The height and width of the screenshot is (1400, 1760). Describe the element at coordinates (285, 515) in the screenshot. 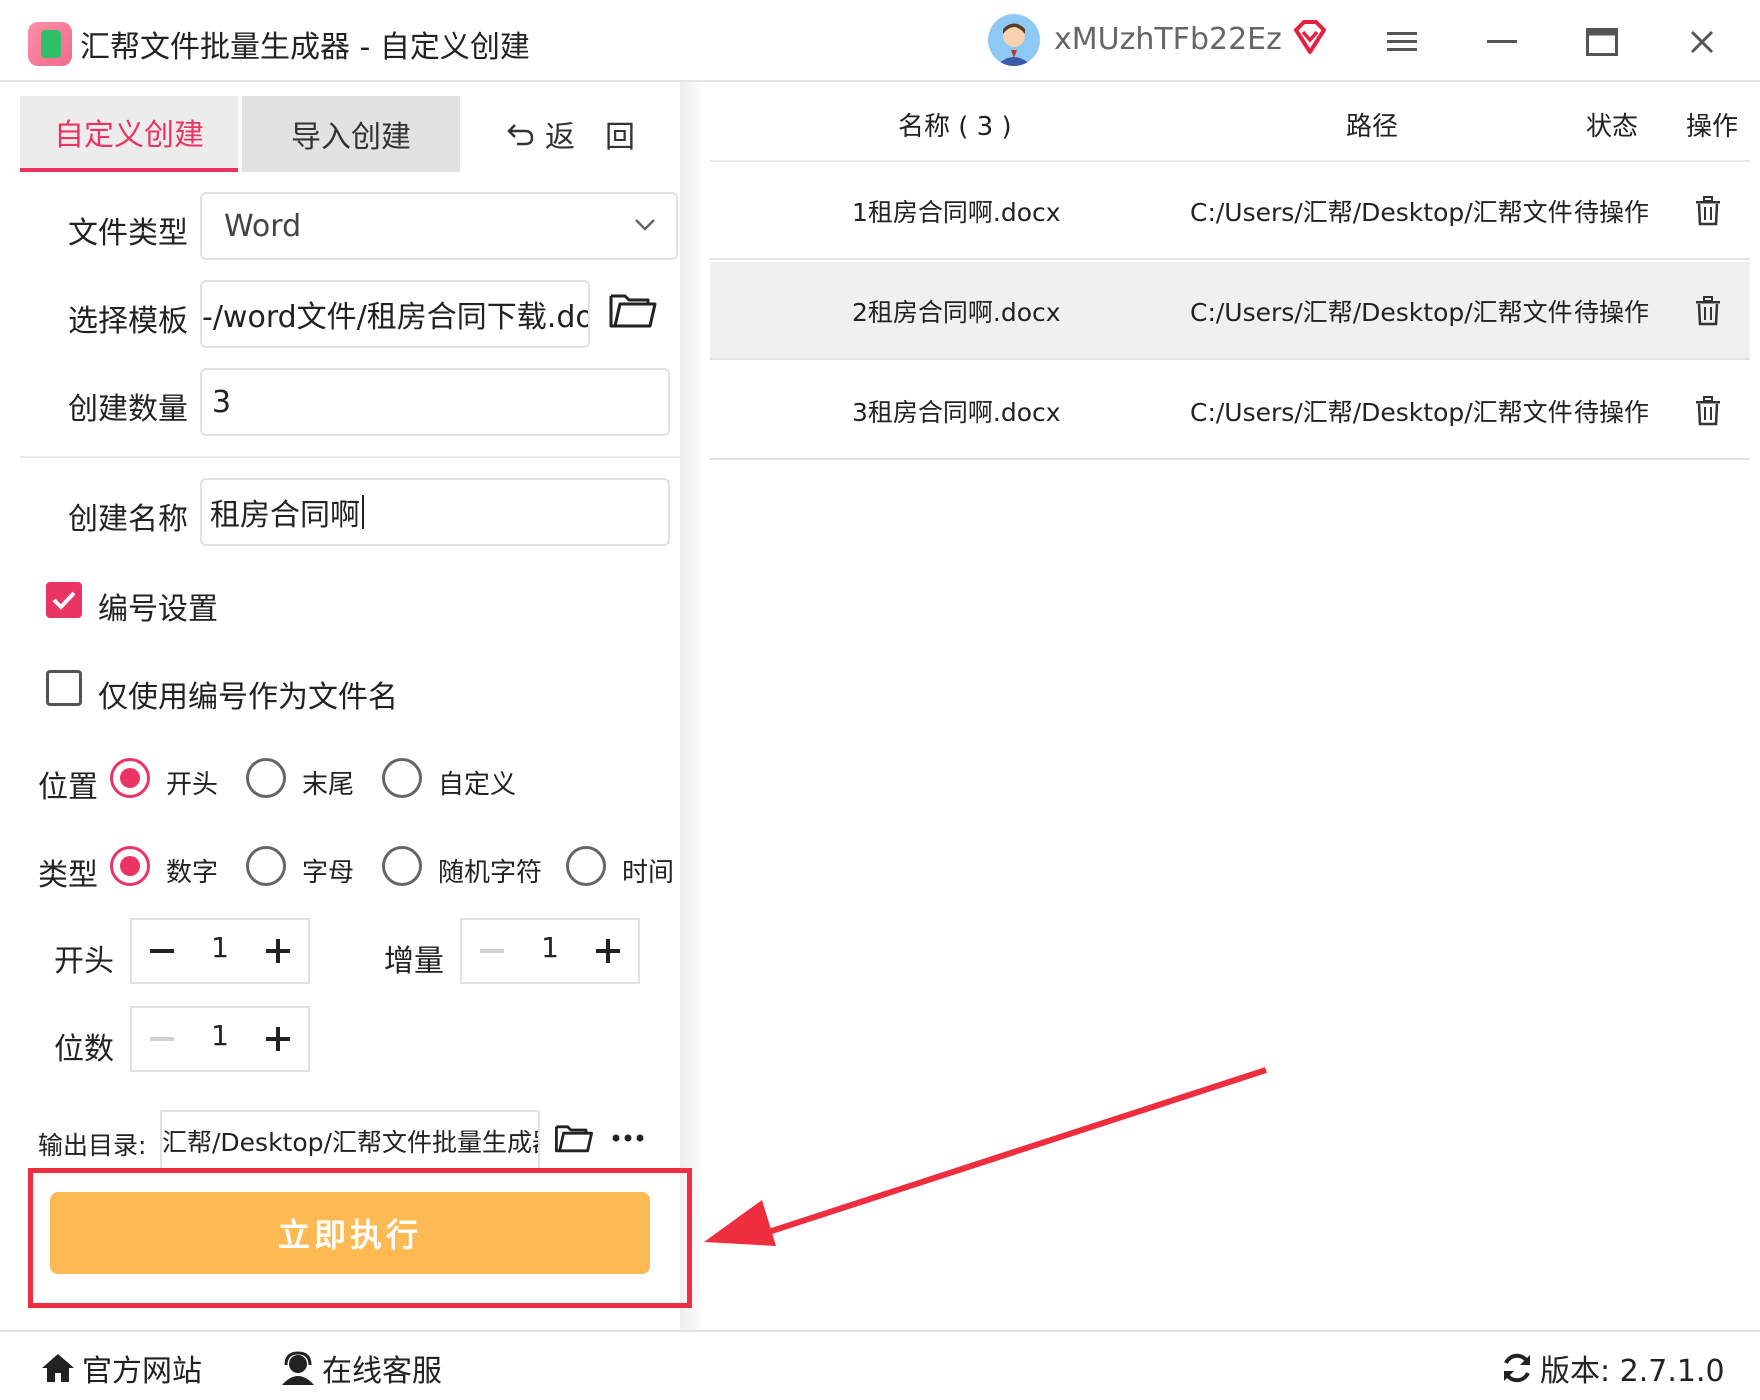

I see `name-value: 租房合同啊` at that location.